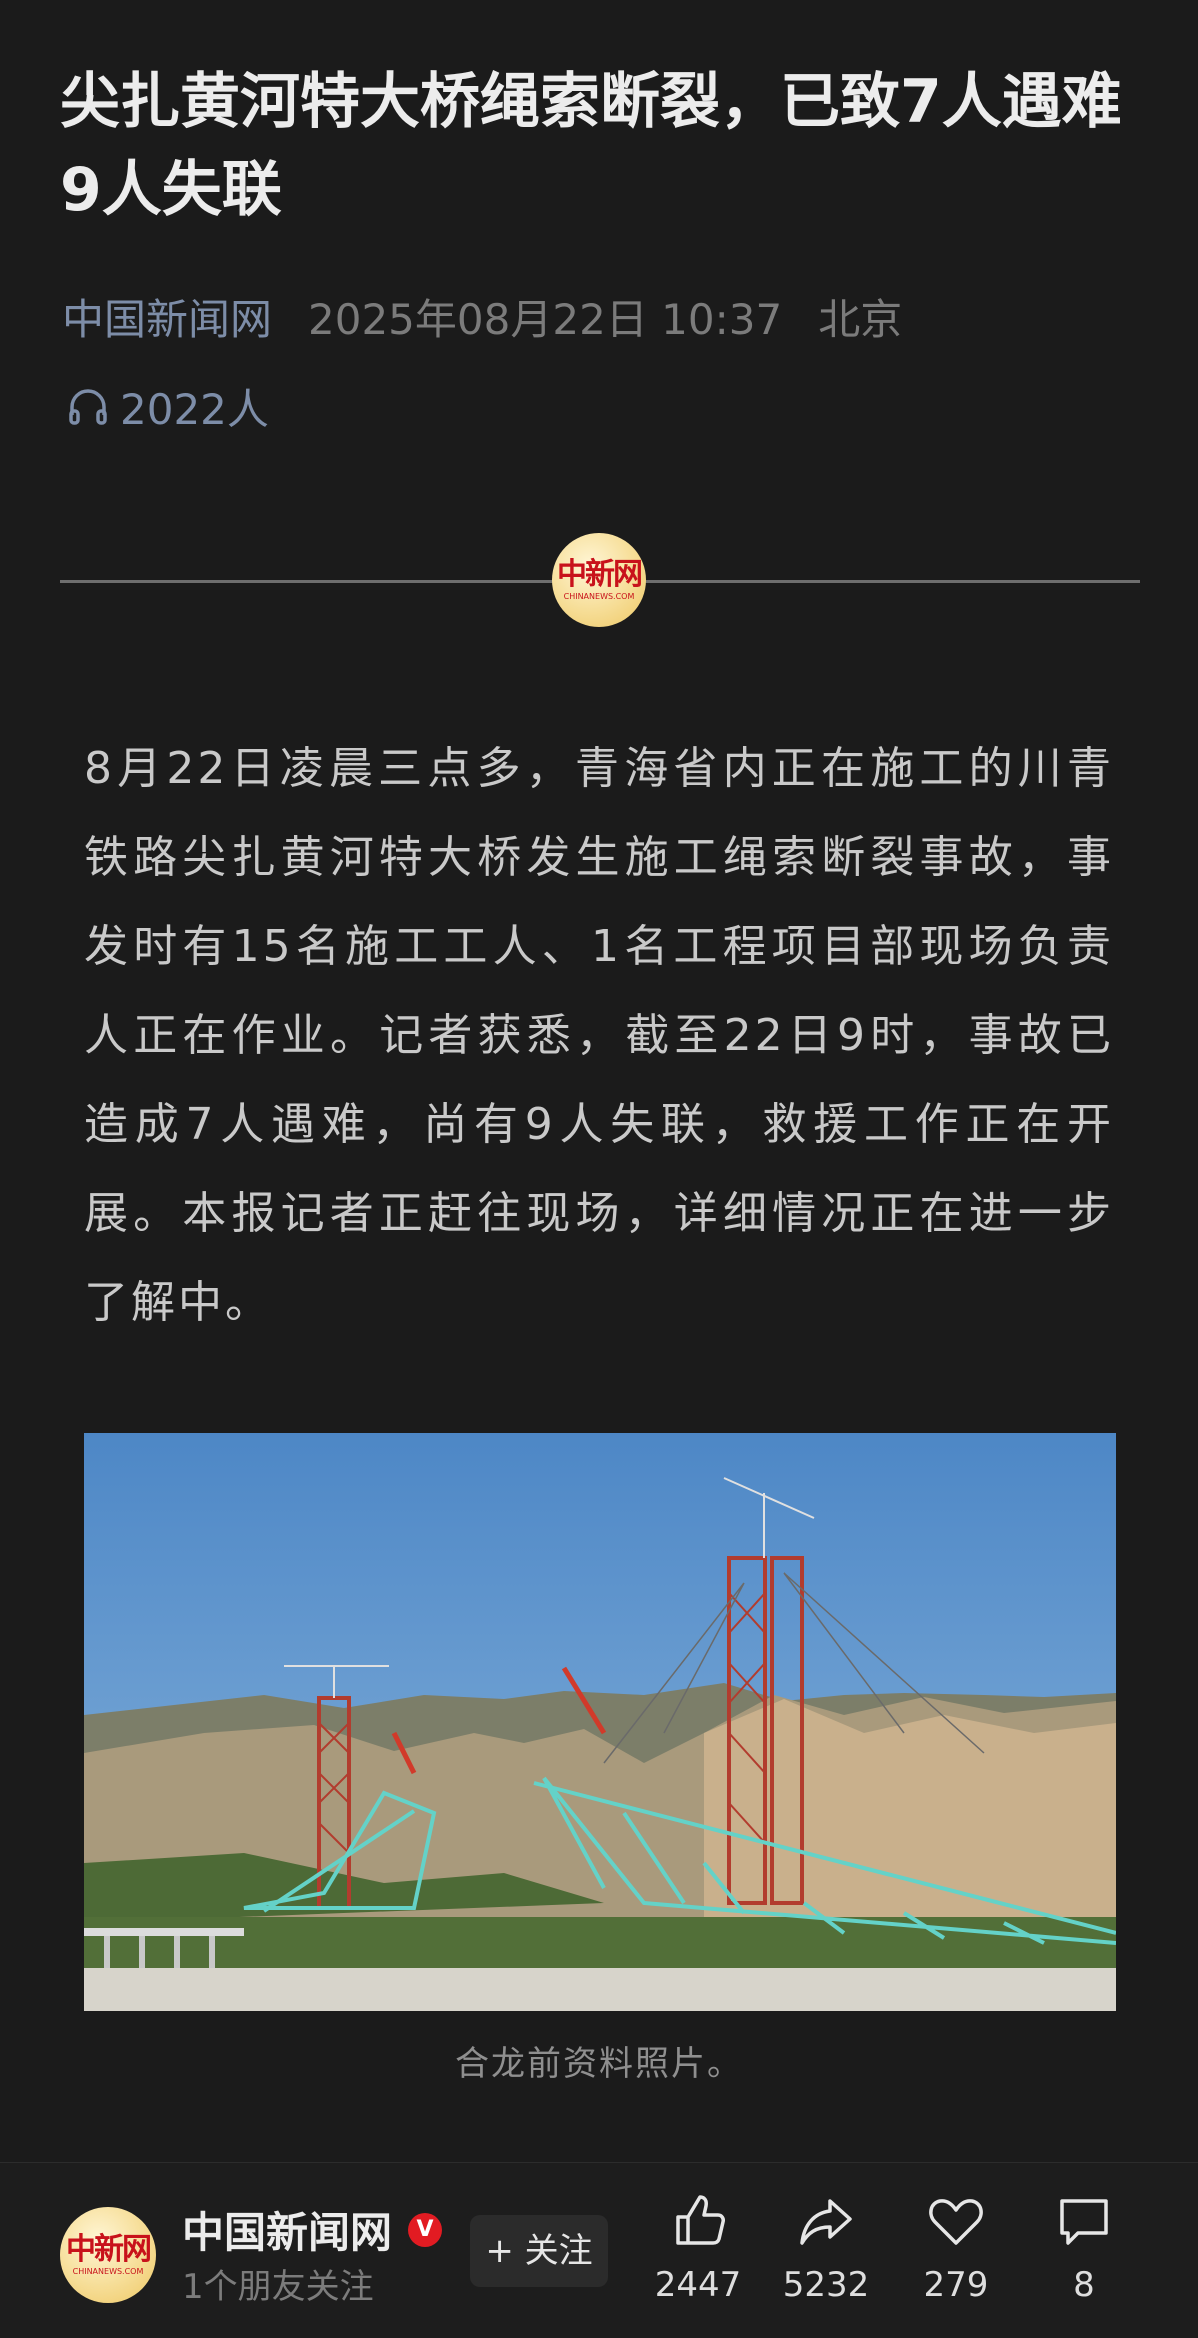 This screenshot has width=1198, height=2338. I want to click on favorite-count: 279, so click(956, 2285).